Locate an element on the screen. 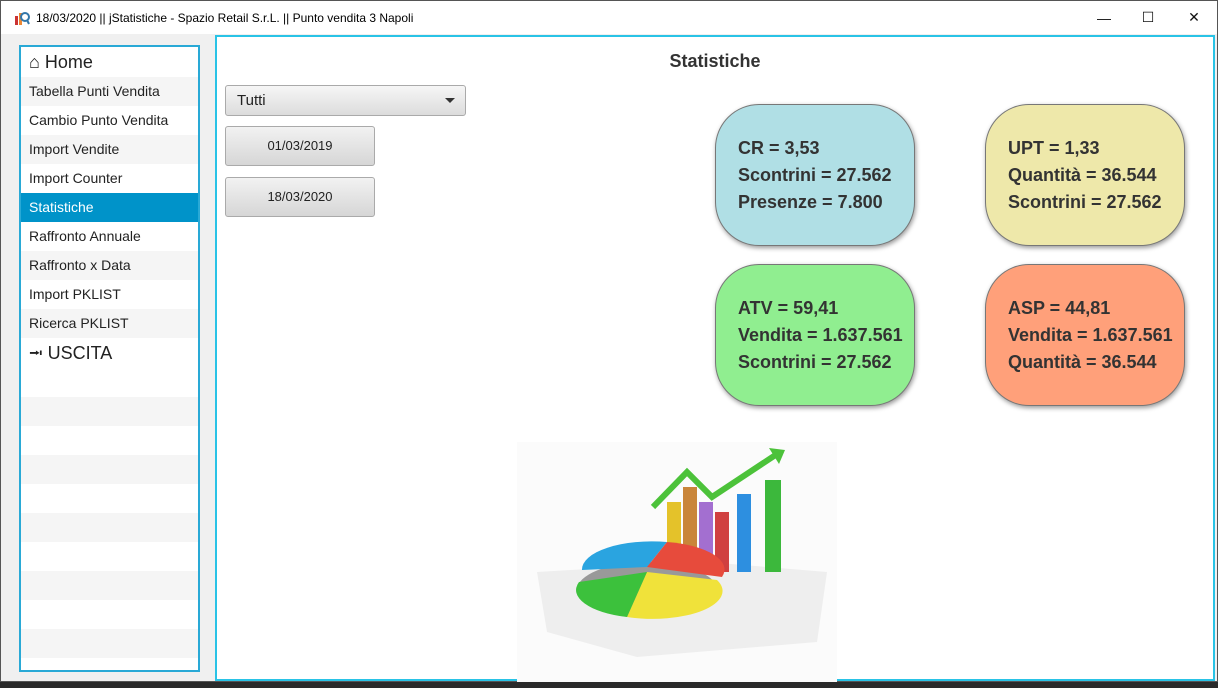  sidebar-item-tabella-punti-vendita: Tabella Punti Vendita is located at coordinates (109, 91).